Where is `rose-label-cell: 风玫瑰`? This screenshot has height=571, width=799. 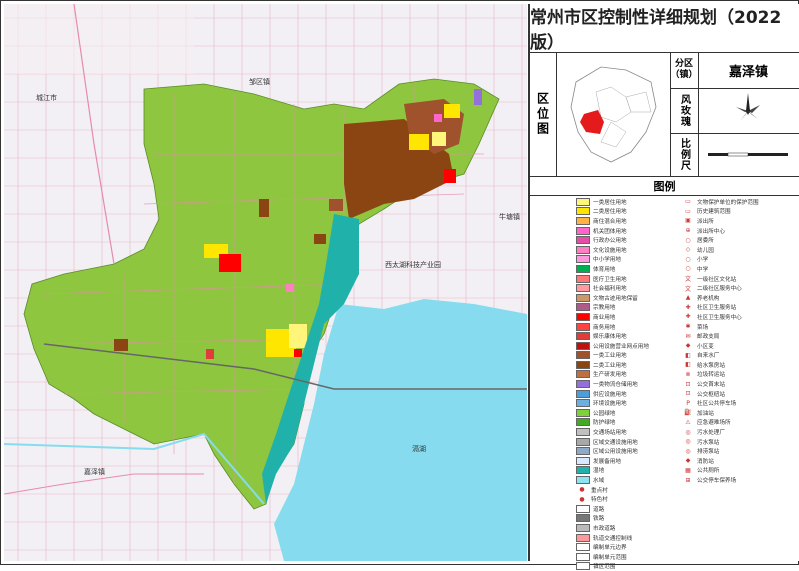
rose-label-cell: 风玫瑰 is located at coordinates (684, 111).